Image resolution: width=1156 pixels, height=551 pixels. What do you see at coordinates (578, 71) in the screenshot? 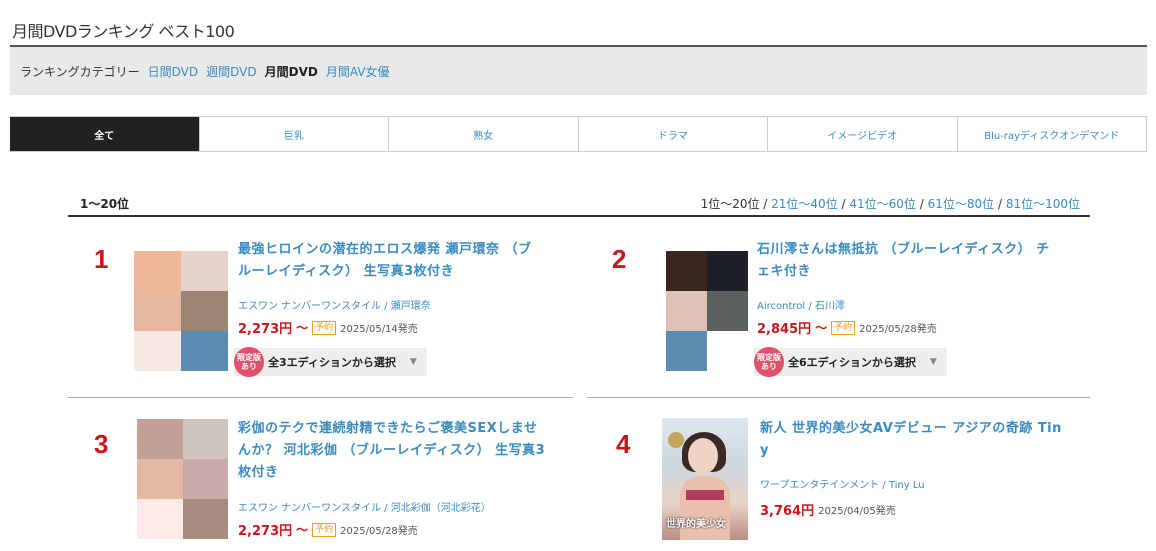
I see `ranking-category-bar: ランキングカテゴリー 日間DVD 週間DVD 月間DVD 月間AV女優` at bounding box center [578, 71].